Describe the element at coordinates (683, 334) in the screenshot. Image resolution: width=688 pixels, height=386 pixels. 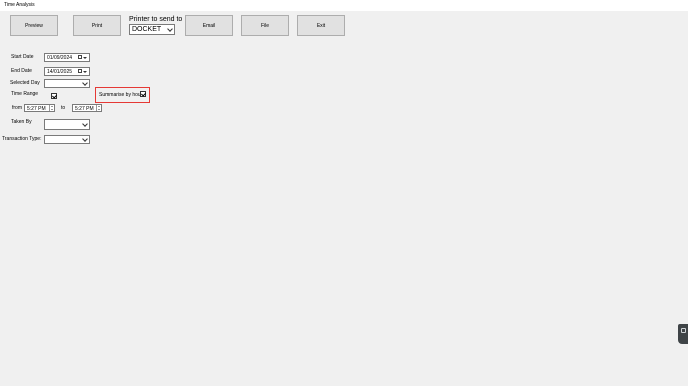
I see `side-panel-tab` at that location.